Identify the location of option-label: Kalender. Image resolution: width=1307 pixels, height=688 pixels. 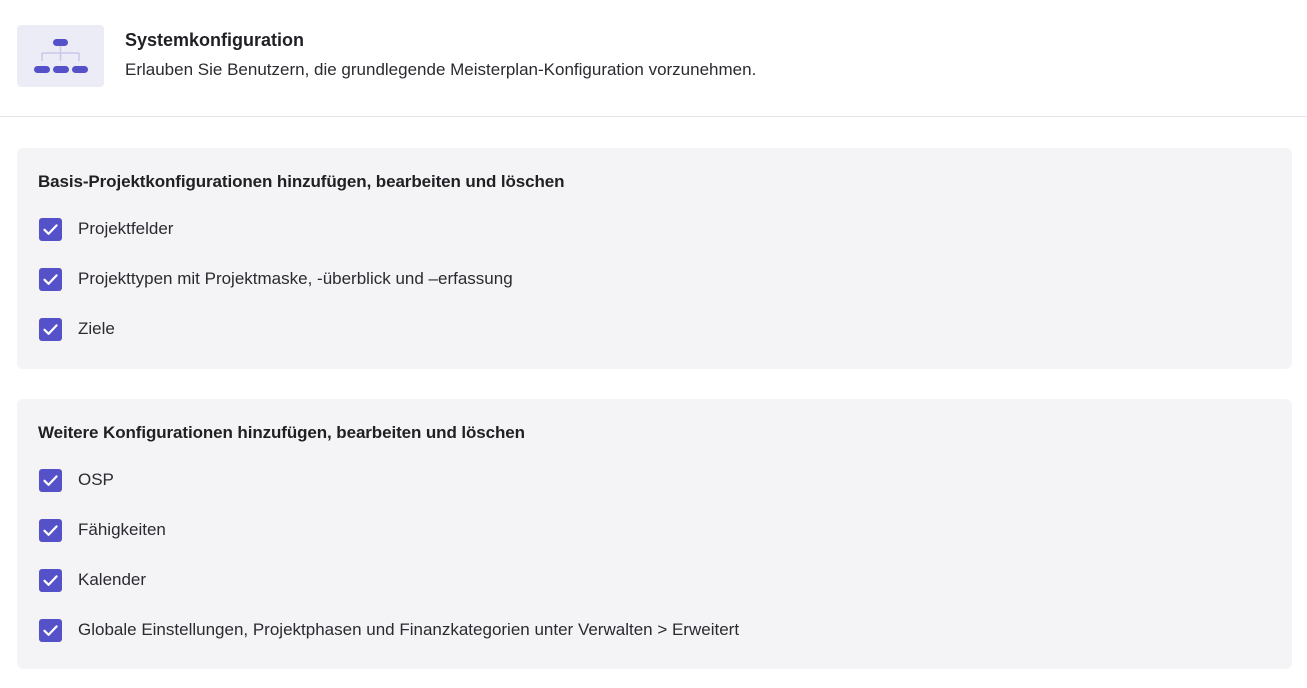
(112, 579).